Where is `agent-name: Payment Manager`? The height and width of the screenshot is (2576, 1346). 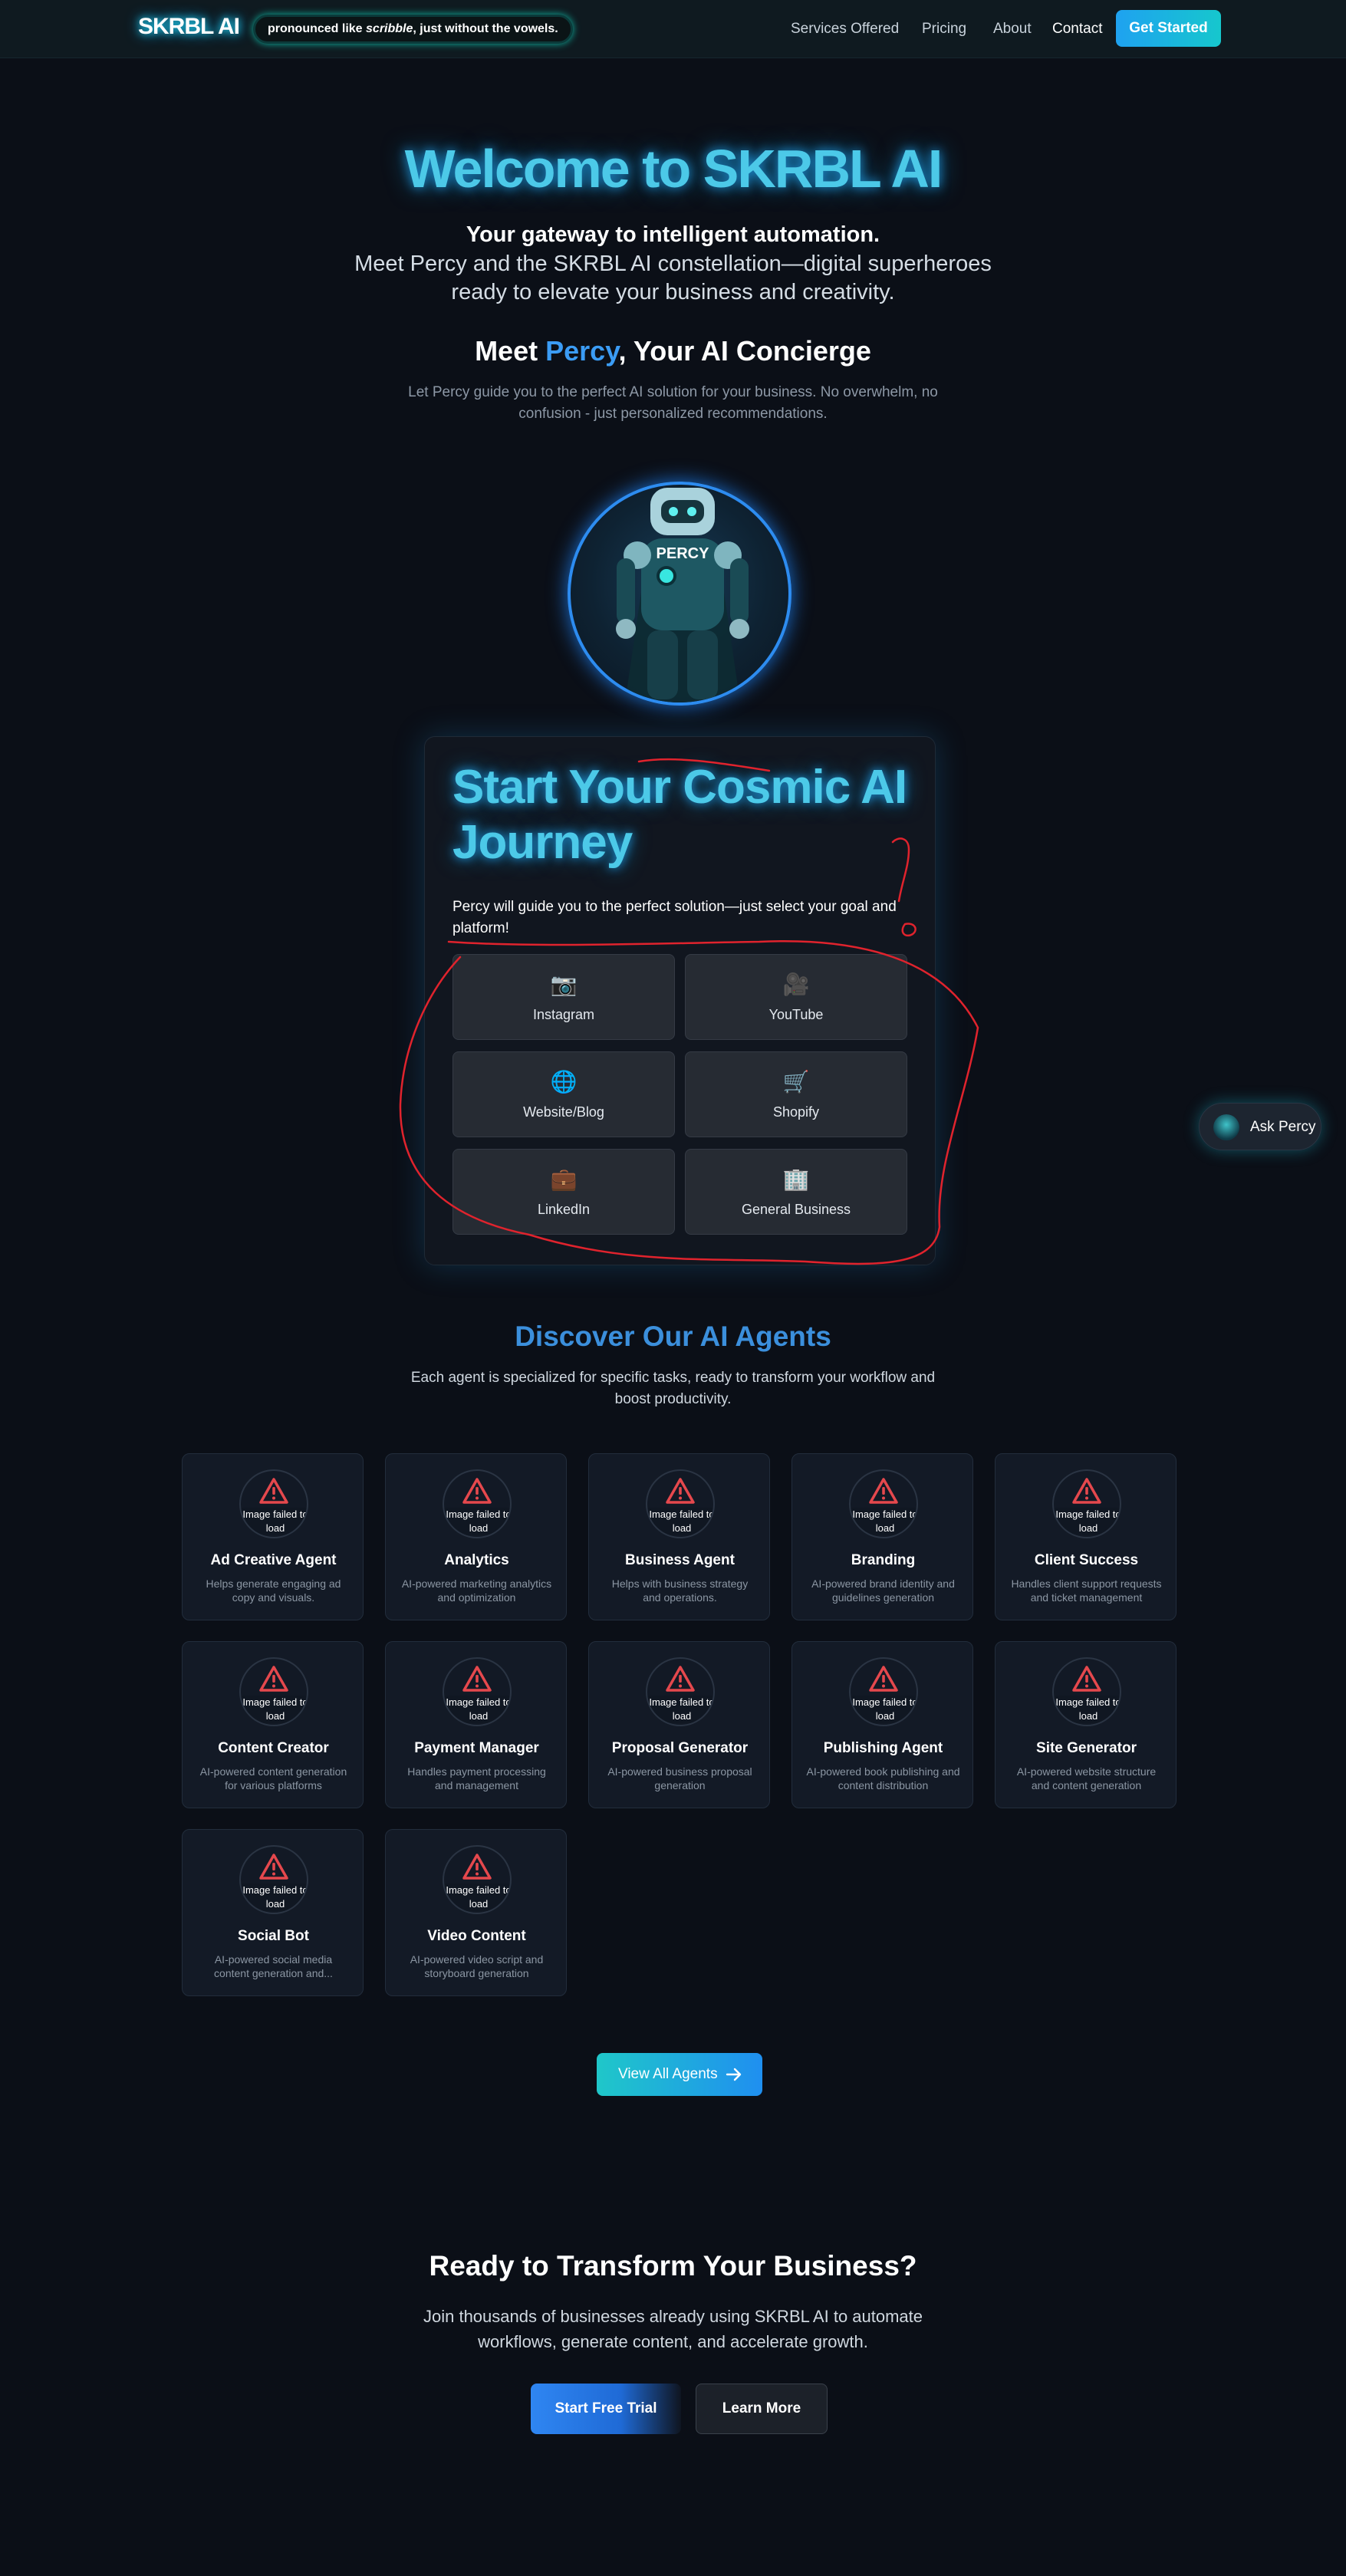
agent-name: Payment Manager is located at coordinates (477, 1748).